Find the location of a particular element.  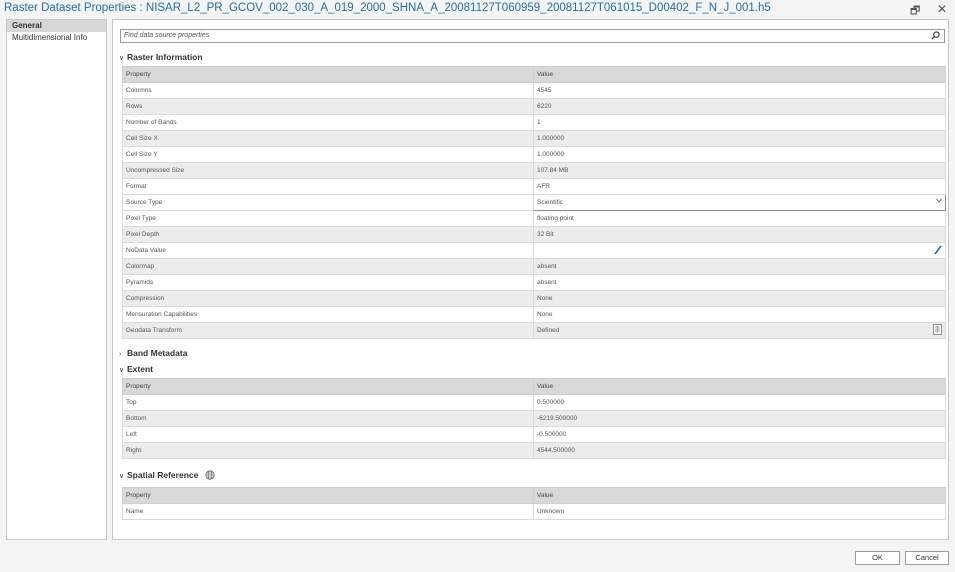

table-row: Number of Bands 1 is located at coordinates (534, 122).